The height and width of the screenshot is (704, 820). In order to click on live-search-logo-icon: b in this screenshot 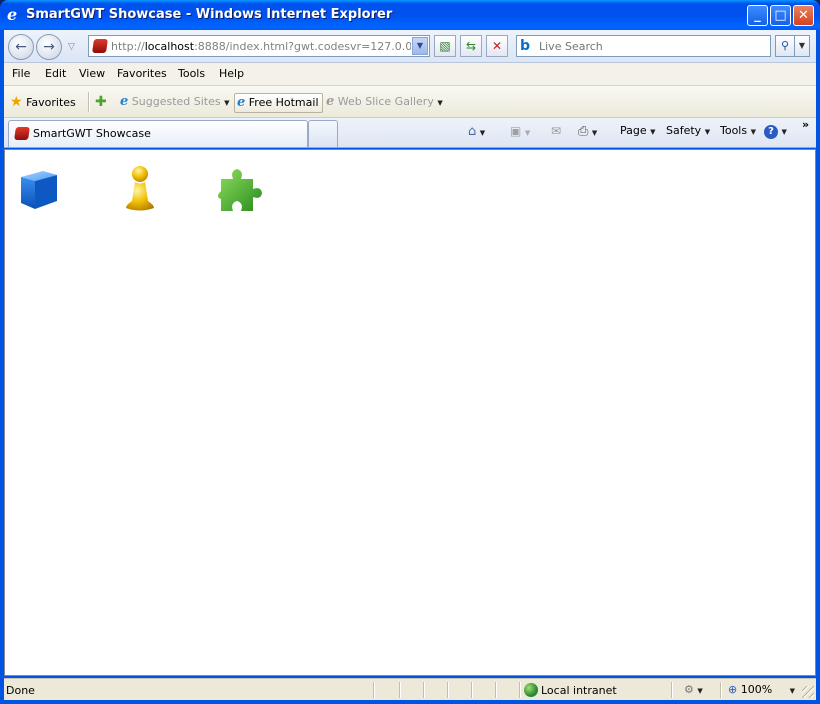, I will do `click(525, 46)`.